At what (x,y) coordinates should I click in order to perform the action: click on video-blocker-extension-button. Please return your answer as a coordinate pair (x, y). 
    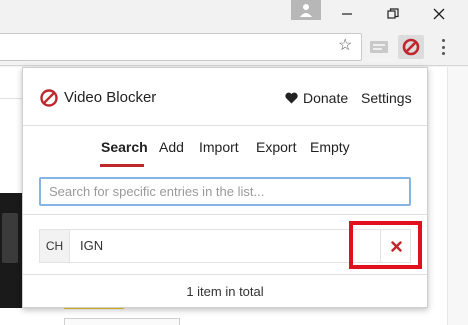
    Looking at the image, I should click on (411, 47).